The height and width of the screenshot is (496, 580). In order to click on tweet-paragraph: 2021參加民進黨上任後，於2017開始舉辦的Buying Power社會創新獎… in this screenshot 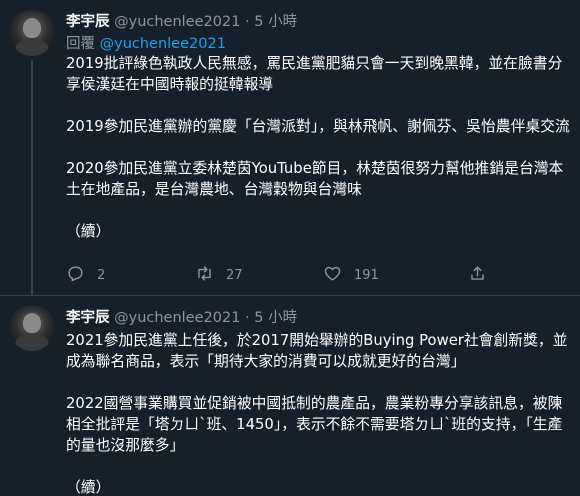, I will do `click(317, 351)`.